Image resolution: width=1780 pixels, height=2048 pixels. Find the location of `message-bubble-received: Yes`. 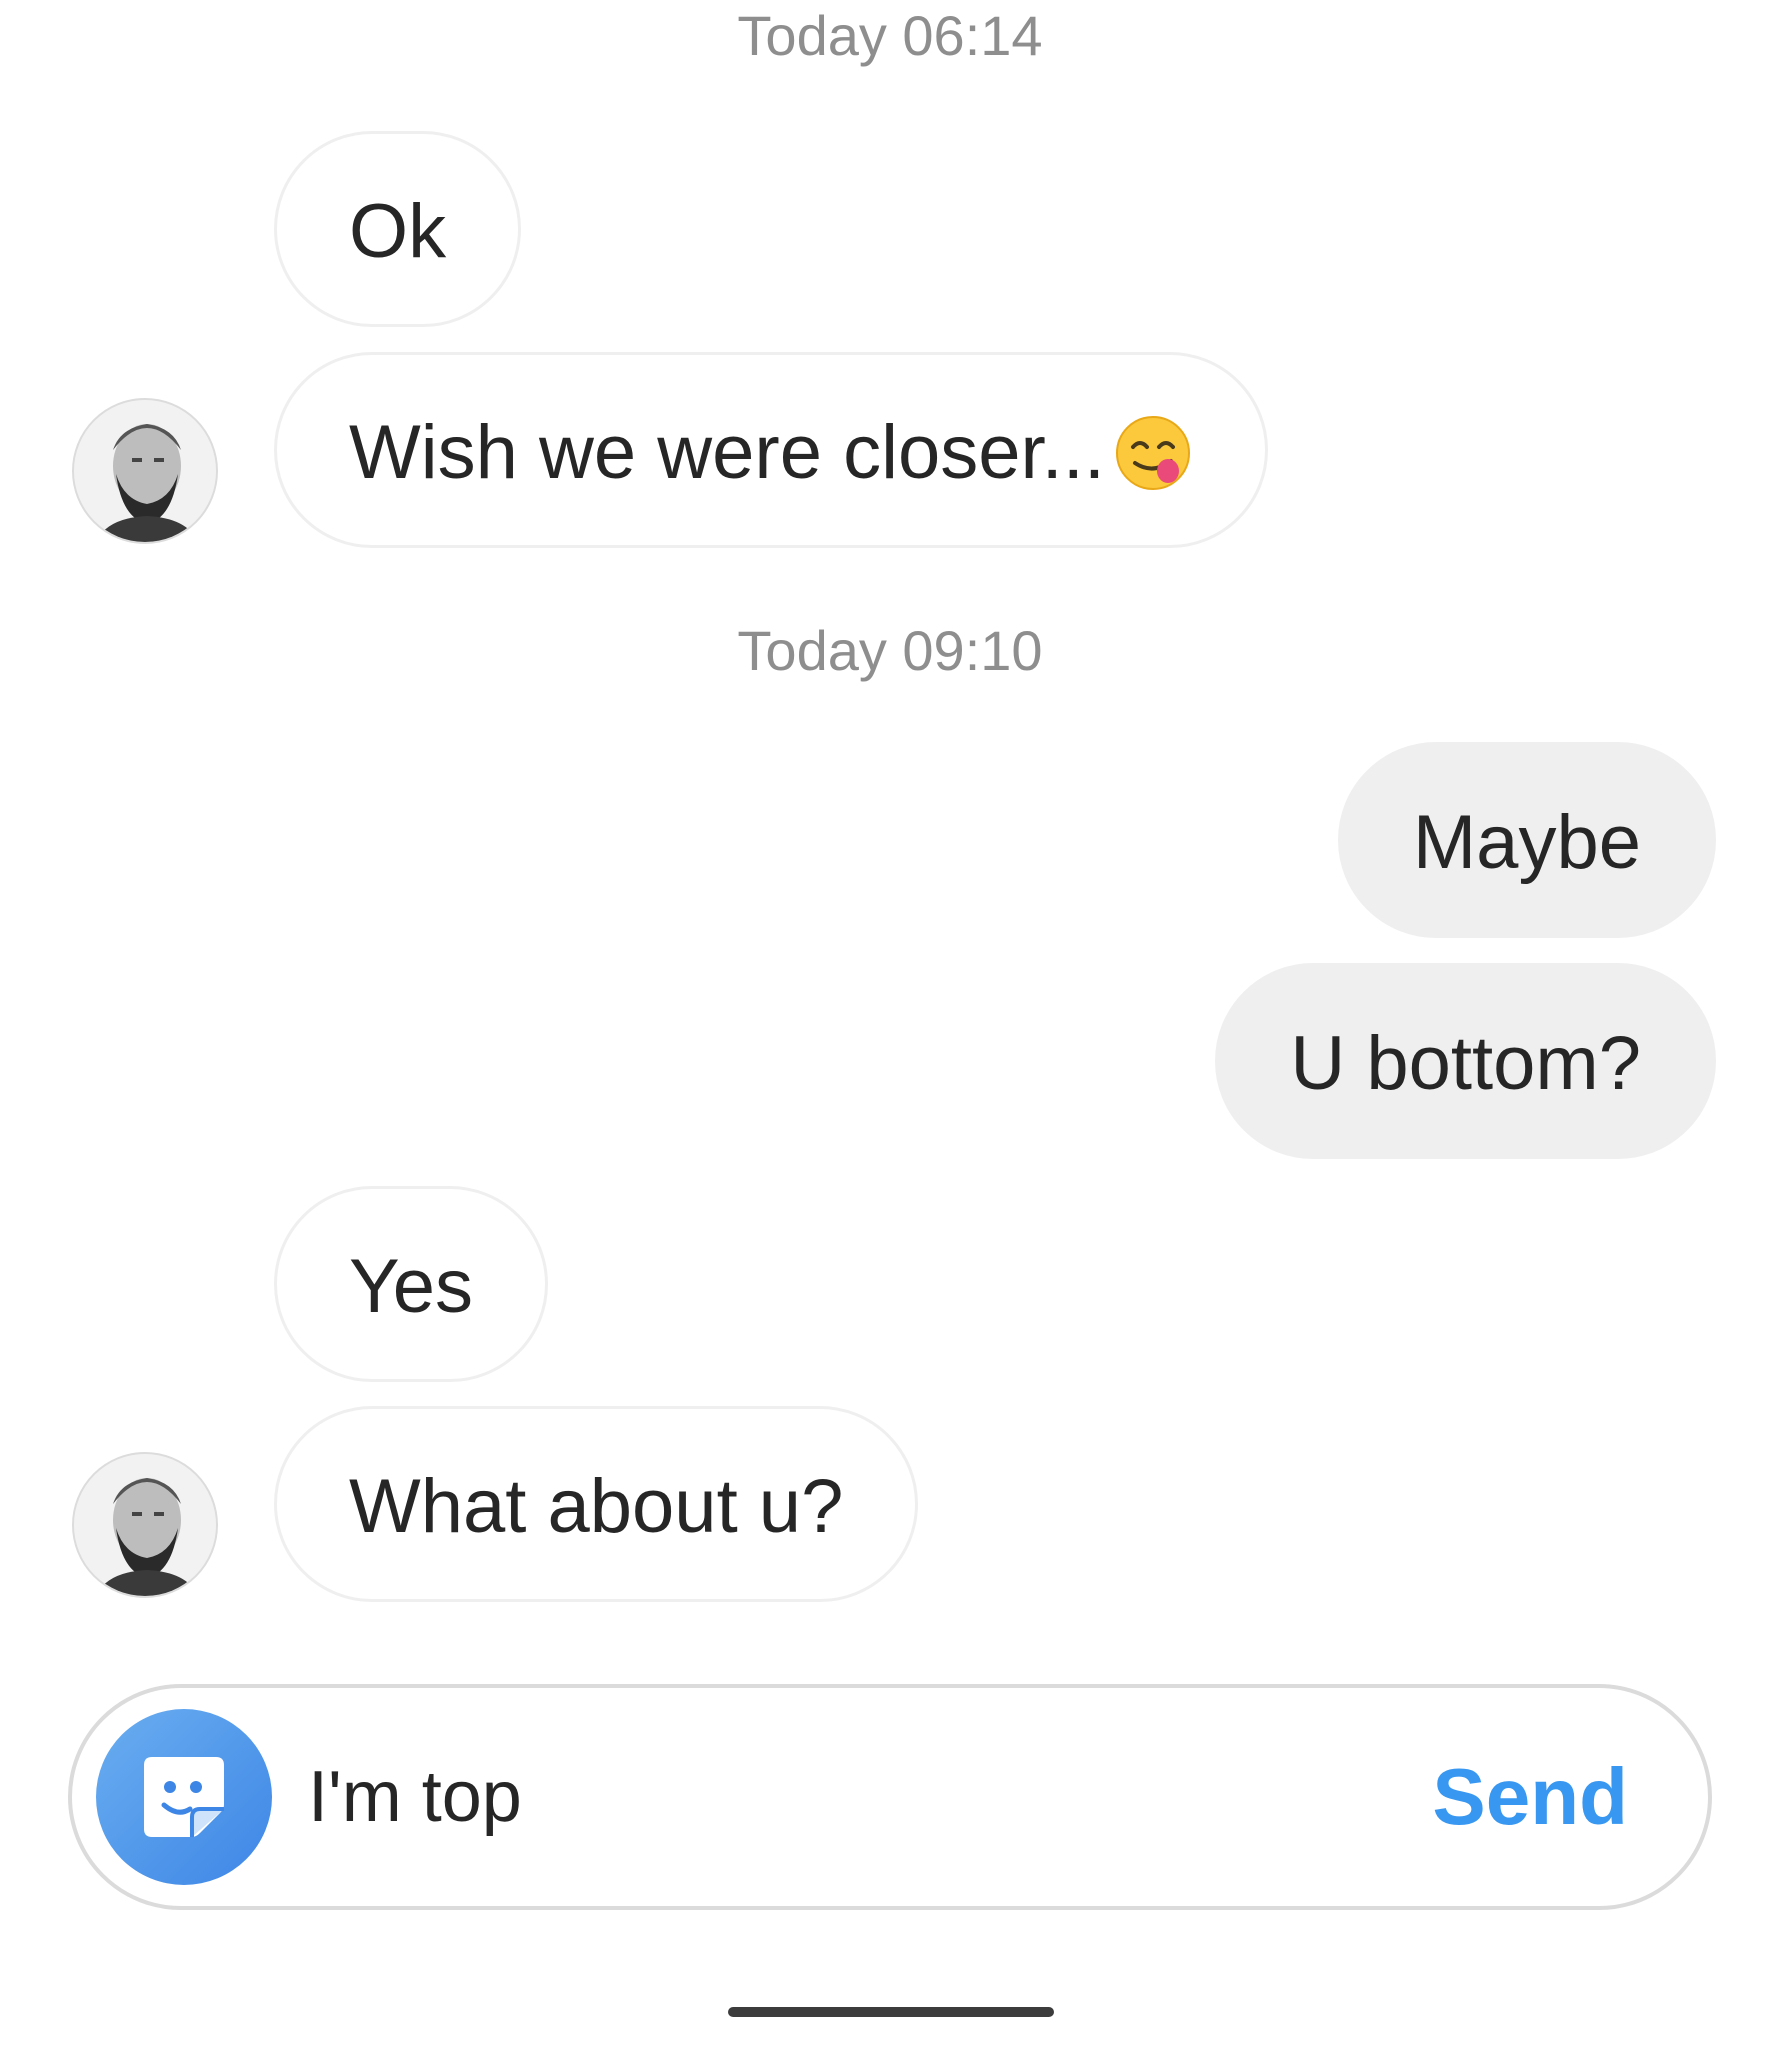

message-bubble-received: Yes is located at coordinates (411, 1284).